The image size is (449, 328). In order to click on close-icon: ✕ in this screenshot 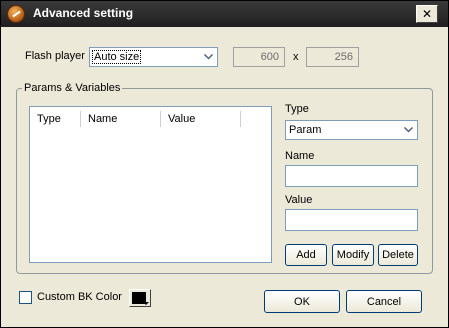, I will do `click(427, 14)`.